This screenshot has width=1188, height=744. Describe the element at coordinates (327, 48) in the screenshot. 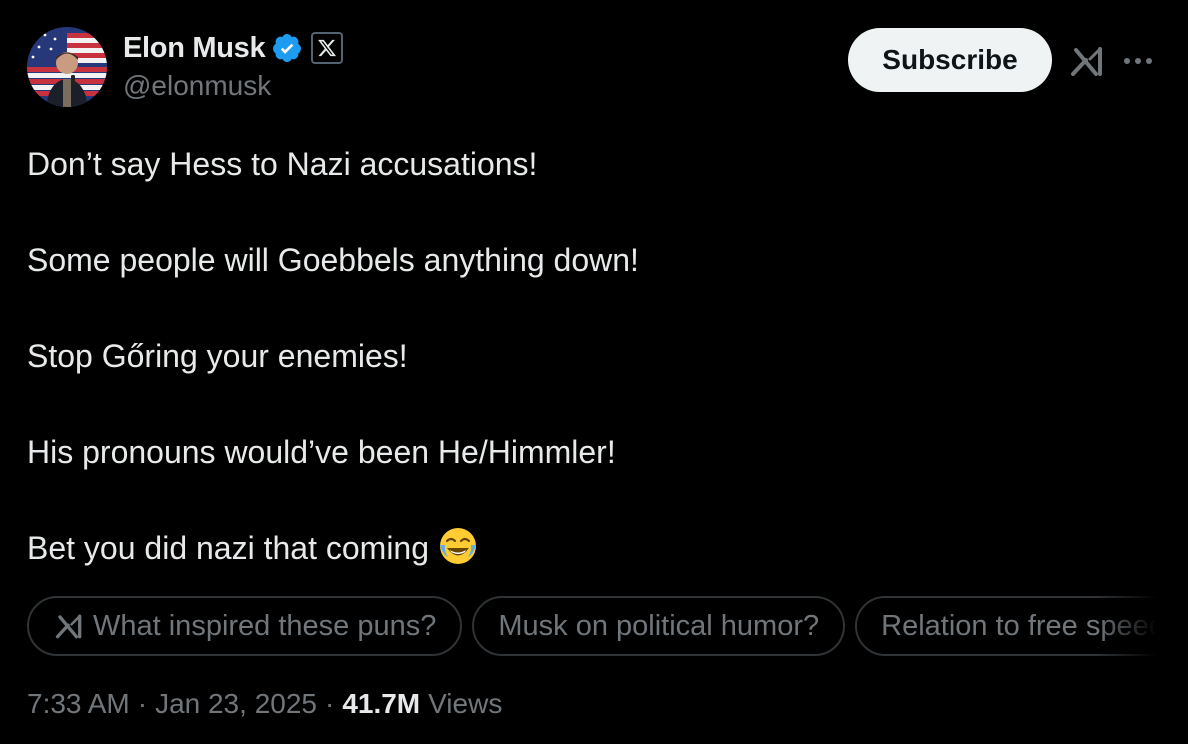

I see `x-logo-icon` at that location.